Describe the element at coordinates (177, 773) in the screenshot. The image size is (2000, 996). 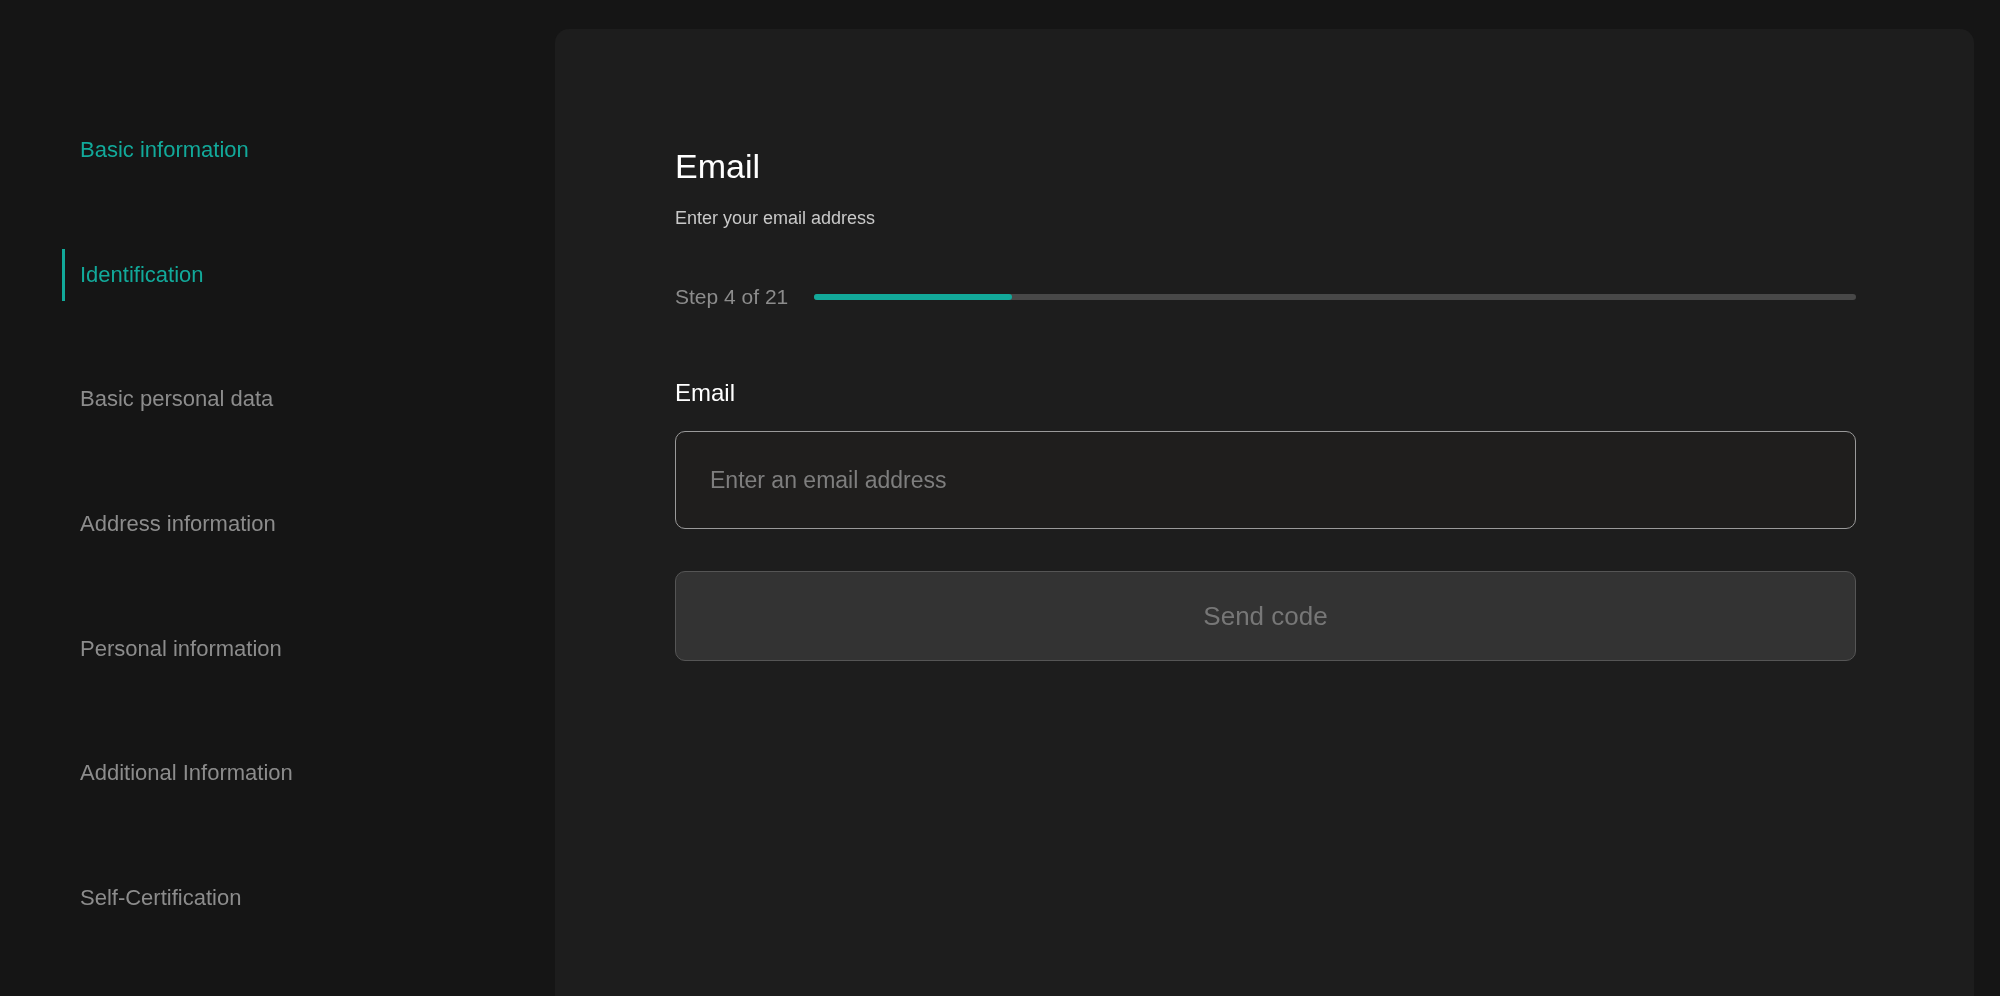
I see `sidebar-item: Additional Information` at that location.